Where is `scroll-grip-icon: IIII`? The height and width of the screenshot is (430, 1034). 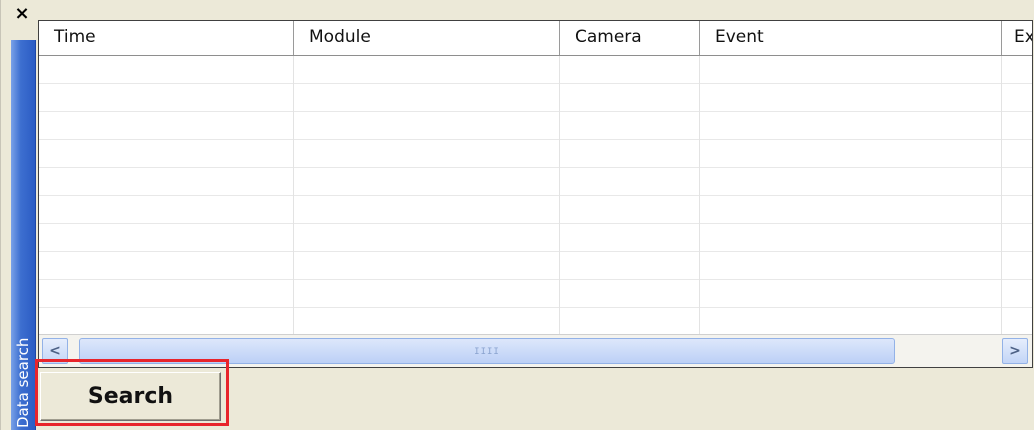 scroll-grip-icon: IIII is located at coordinates (487, 352).